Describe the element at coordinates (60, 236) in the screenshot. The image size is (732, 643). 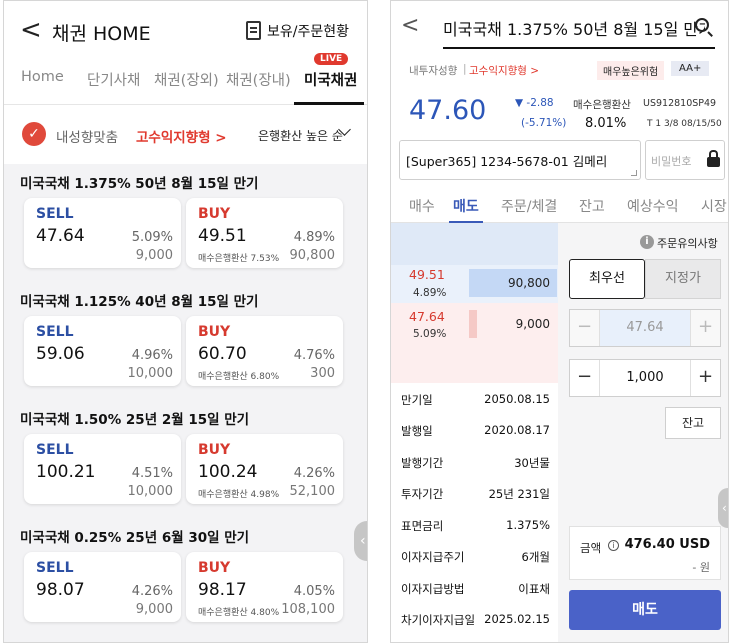
I see `sell-price: 47.64` at that location.